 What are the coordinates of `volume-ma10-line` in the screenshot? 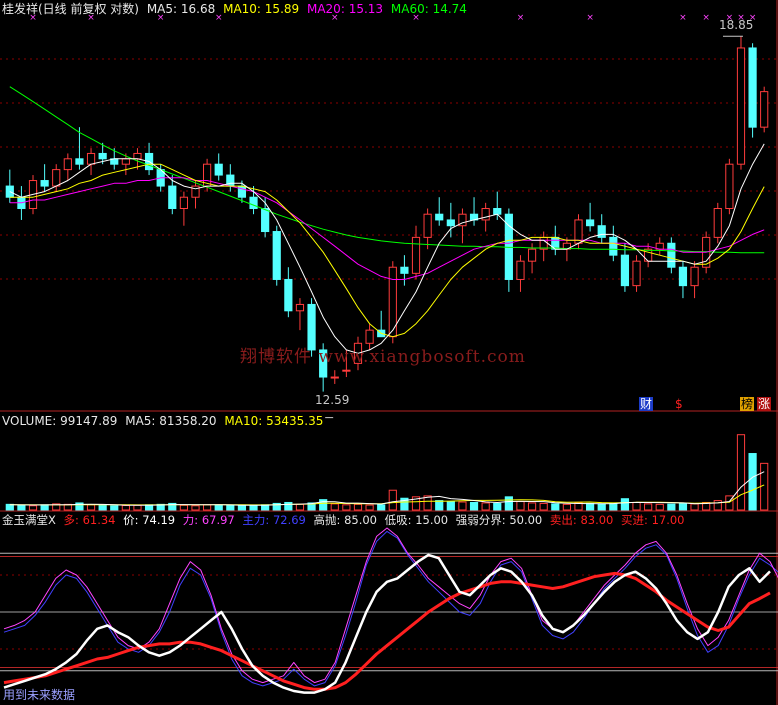 It's located at (387, 495).